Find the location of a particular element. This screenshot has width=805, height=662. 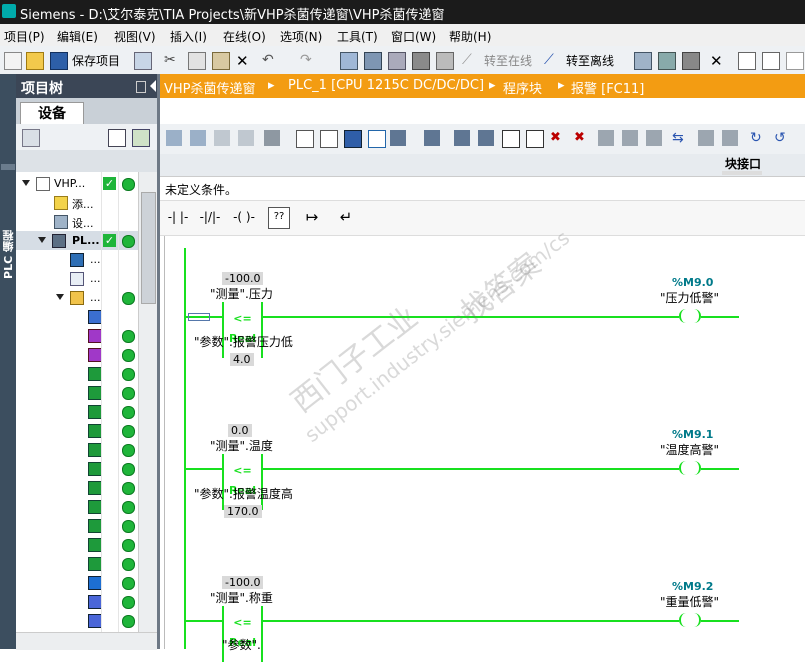

no-contact-button: -| |- is located at coordinates (178, 217).